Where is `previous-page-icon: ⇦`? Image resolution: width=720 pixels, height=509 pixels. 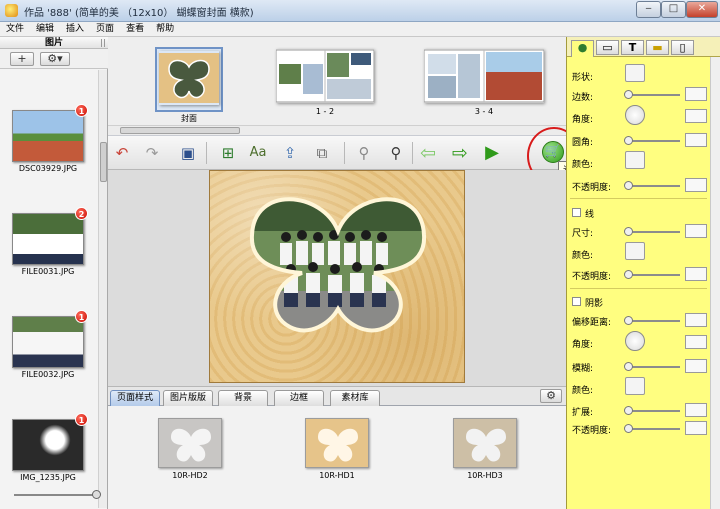 previous-page-icon: ⇦ is located at coordinates (428, 153).